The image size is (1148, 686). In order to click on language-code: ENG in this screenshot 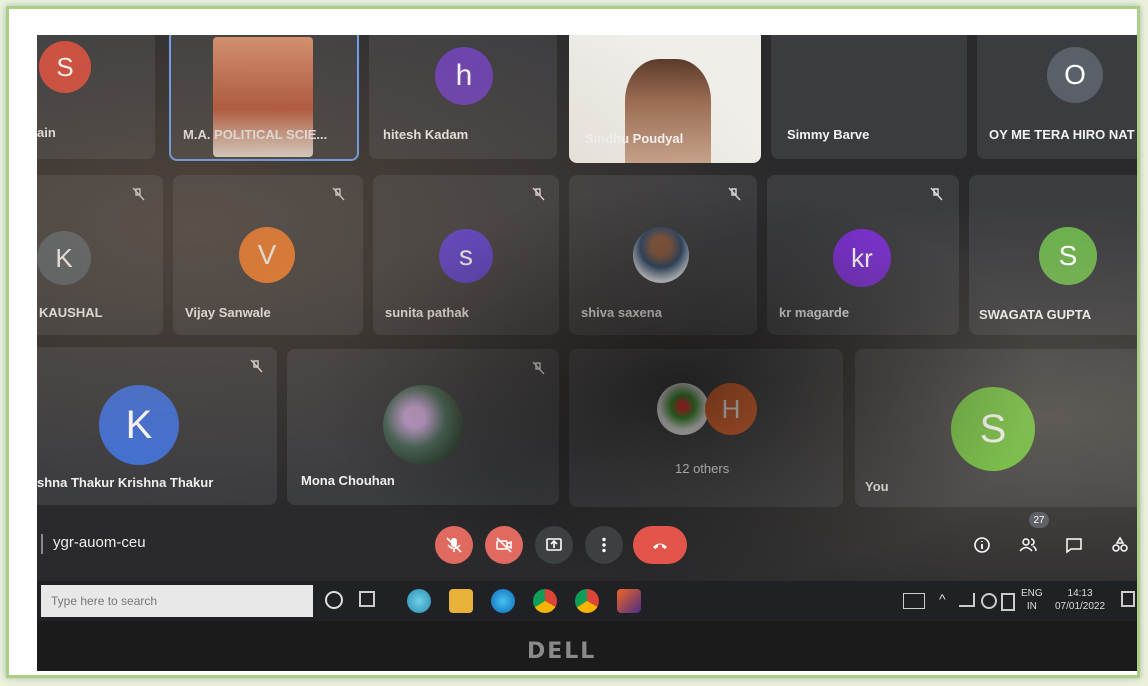, I will do `click(1032, 593)`.